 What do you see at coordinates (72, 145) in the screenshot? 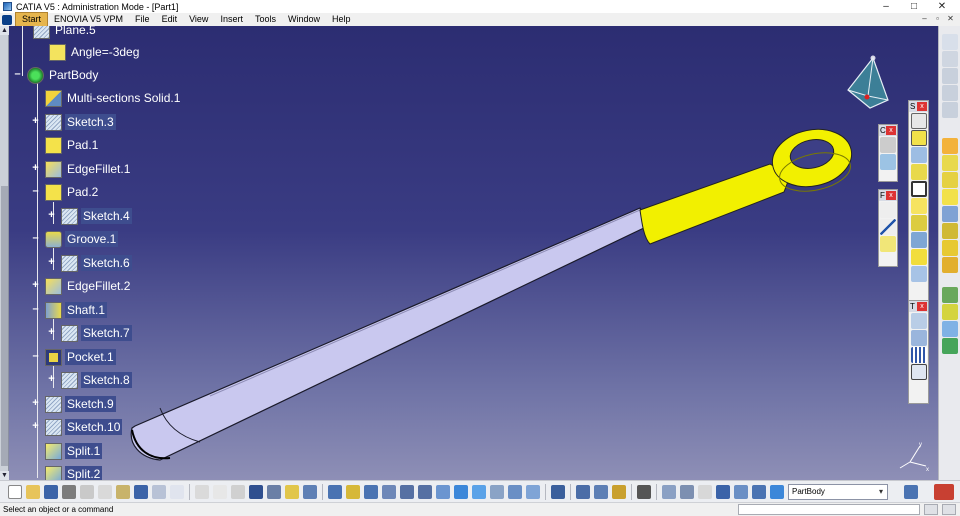
I see `tree-item-pad1: Pad.1` at bounding box center [72, 145].